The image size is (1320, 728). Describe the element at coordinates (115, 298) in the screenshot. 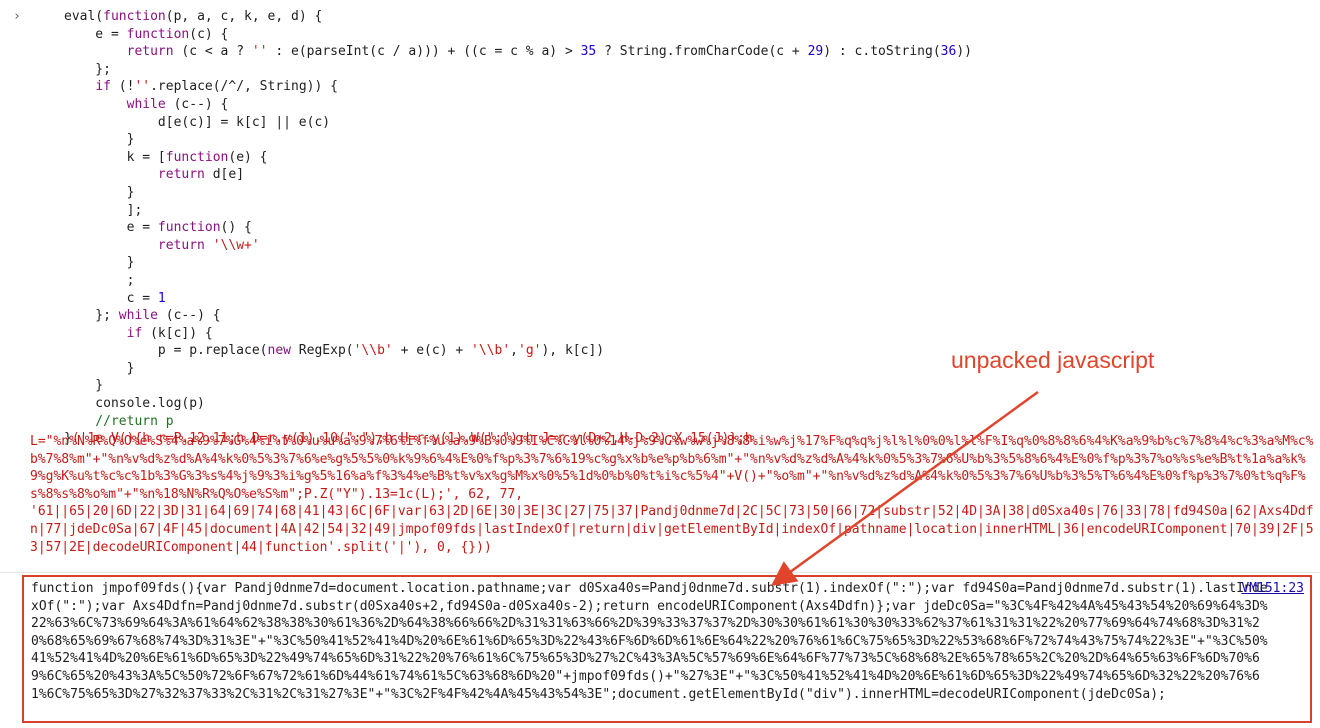

I see `code-line: c = 1` at that location.